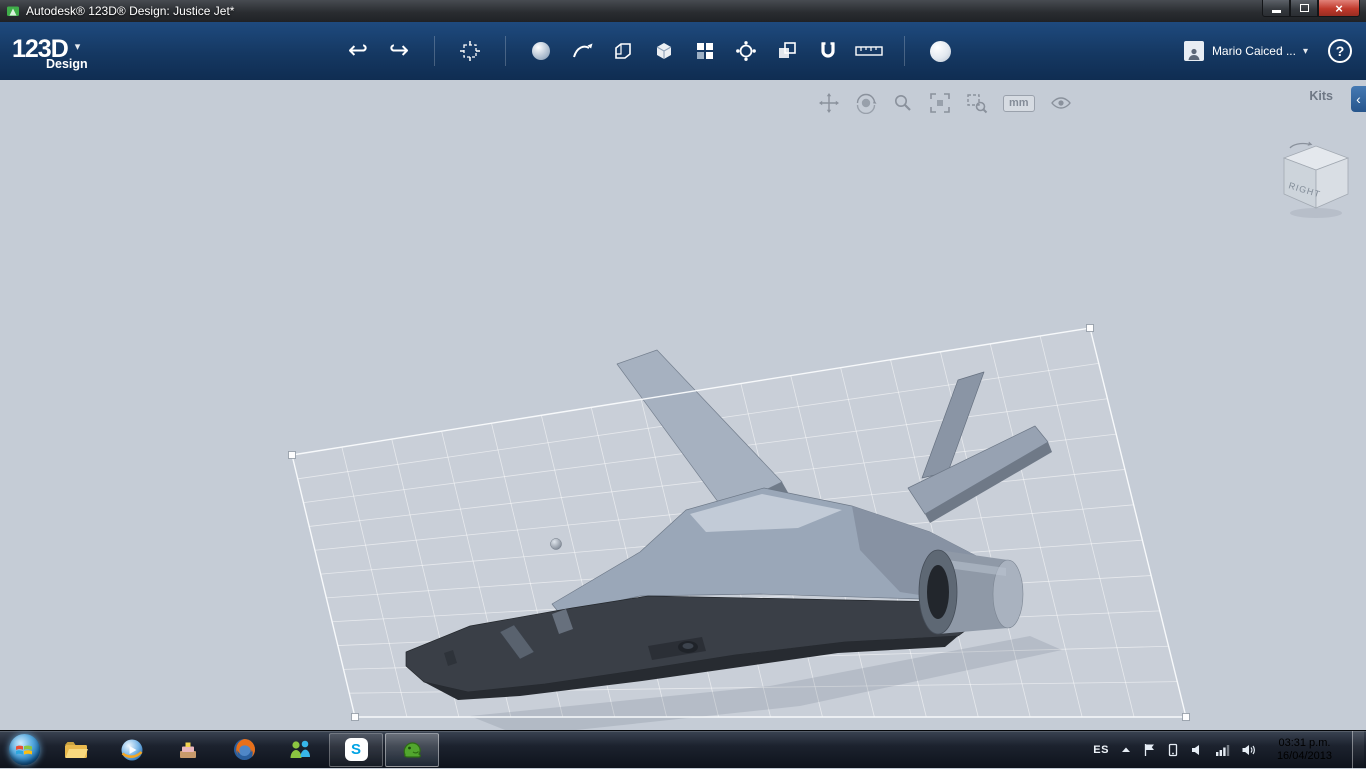  I want to click on minimize-button, so click(1276, 8).